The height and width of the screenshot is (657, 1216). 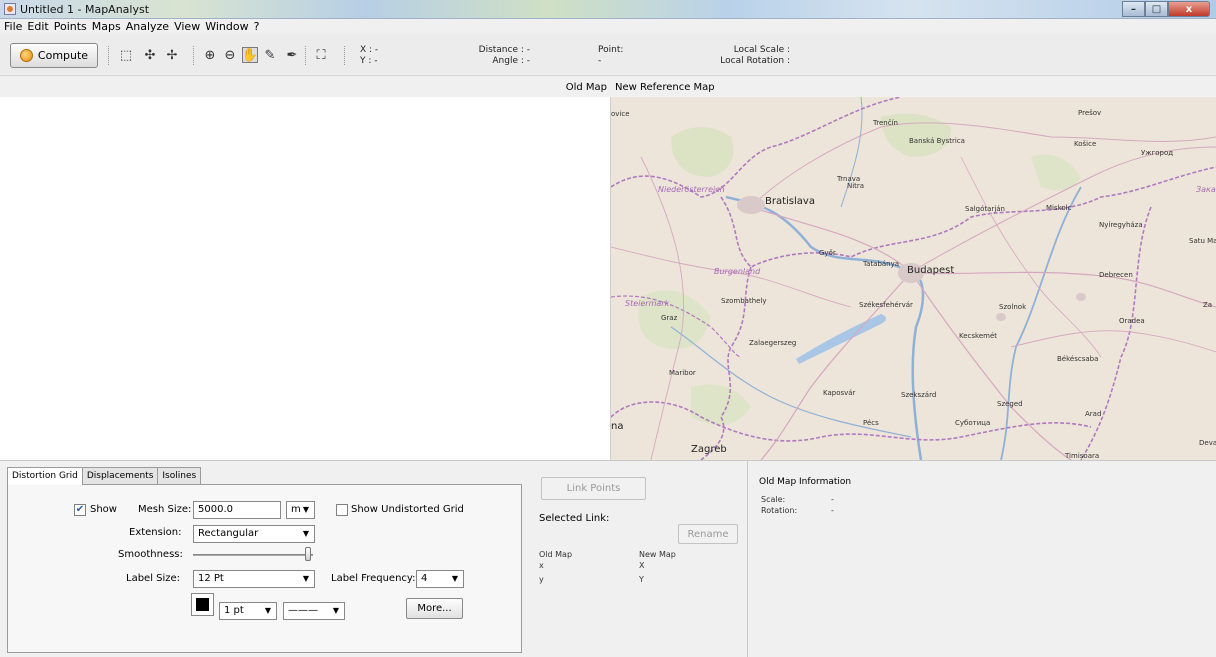 I want to click on set-point-tool-icon: ✣, so click(x=150, y=55).